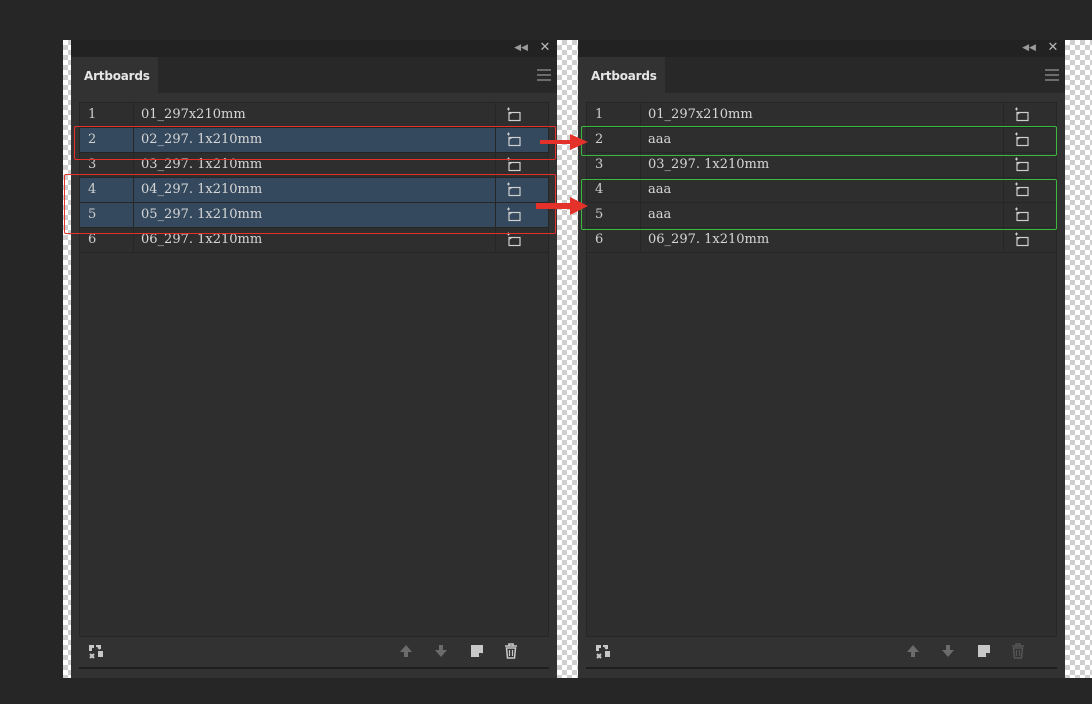  I want to click on table-row: 6 06_297. 1x210mm, so click(821, 240).